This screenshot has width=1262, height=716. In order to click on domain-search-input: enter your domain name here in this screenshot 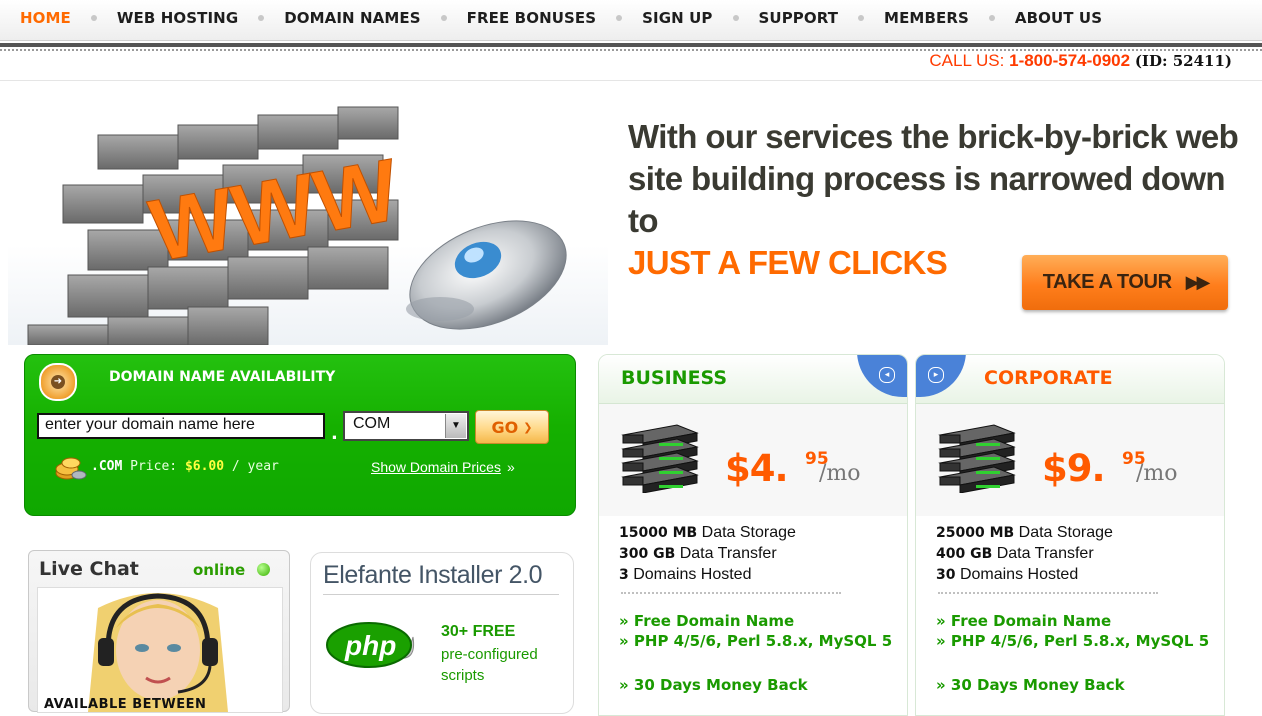, I will do `click(181, 426)`.